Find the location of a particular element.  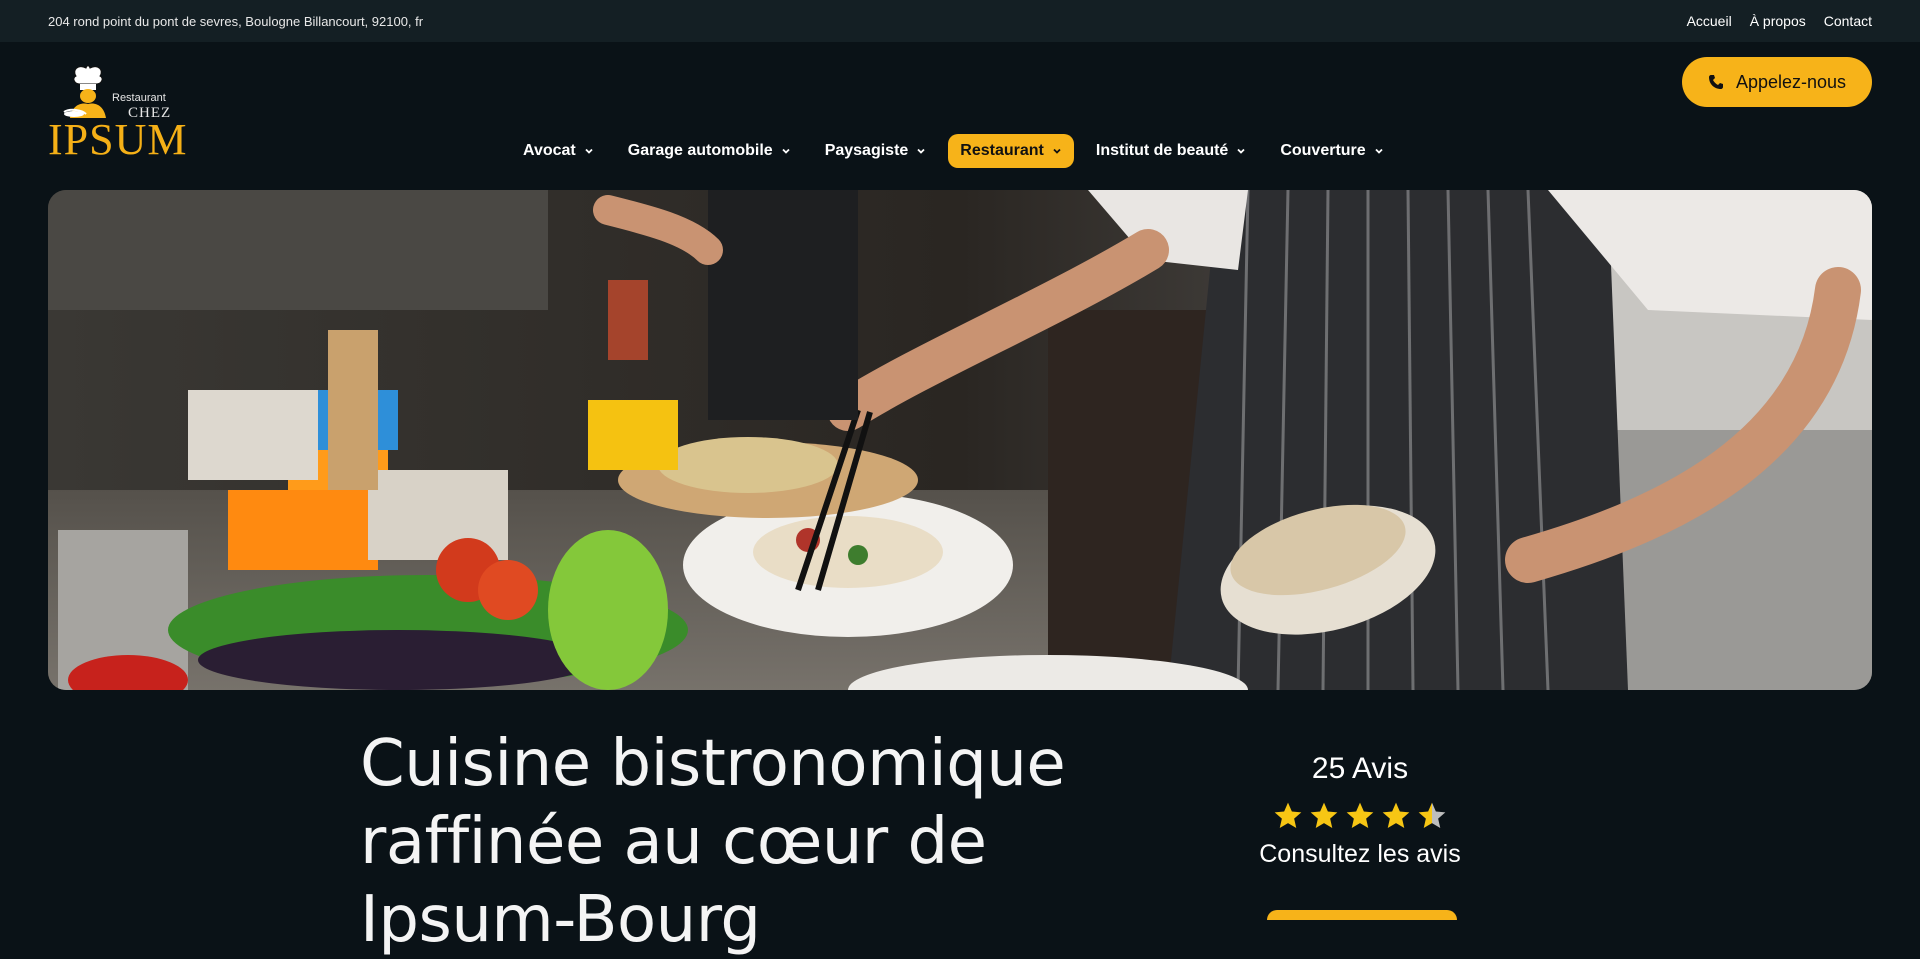

reviews-widget: 25 Avis Consultez les avis is located at coordinates (1360, 836).